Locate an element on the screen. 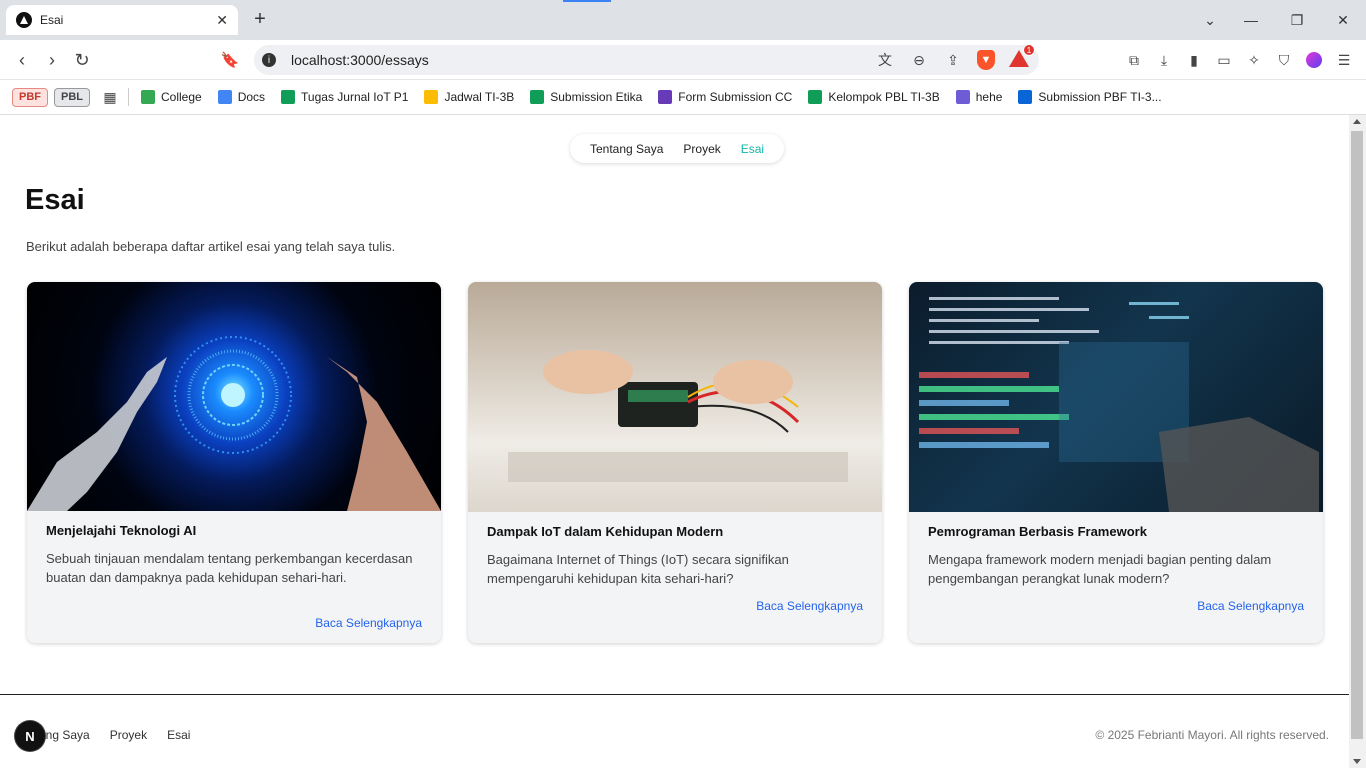 The image size is (1366, 768). back-icon: ‹ is located at coordinates (22, 60).